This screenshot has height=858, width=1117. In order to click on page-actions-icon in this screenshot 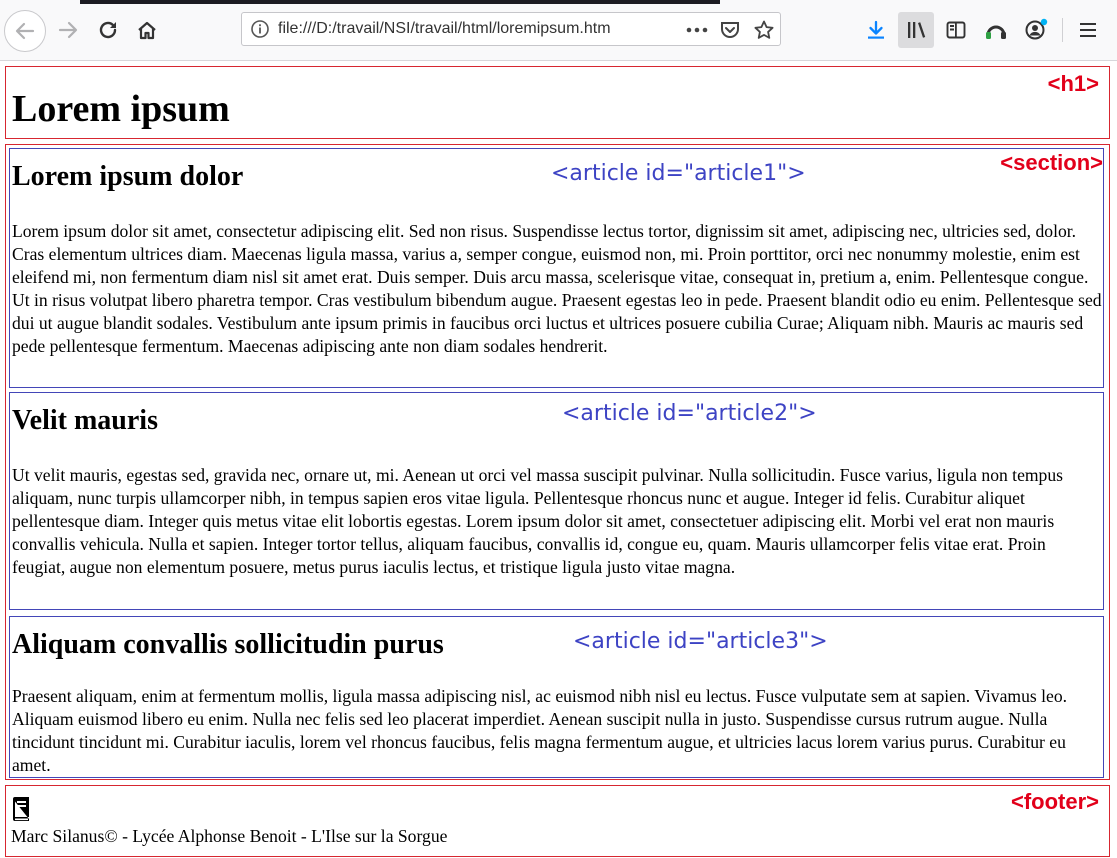, I will do `click(697, 30)`.